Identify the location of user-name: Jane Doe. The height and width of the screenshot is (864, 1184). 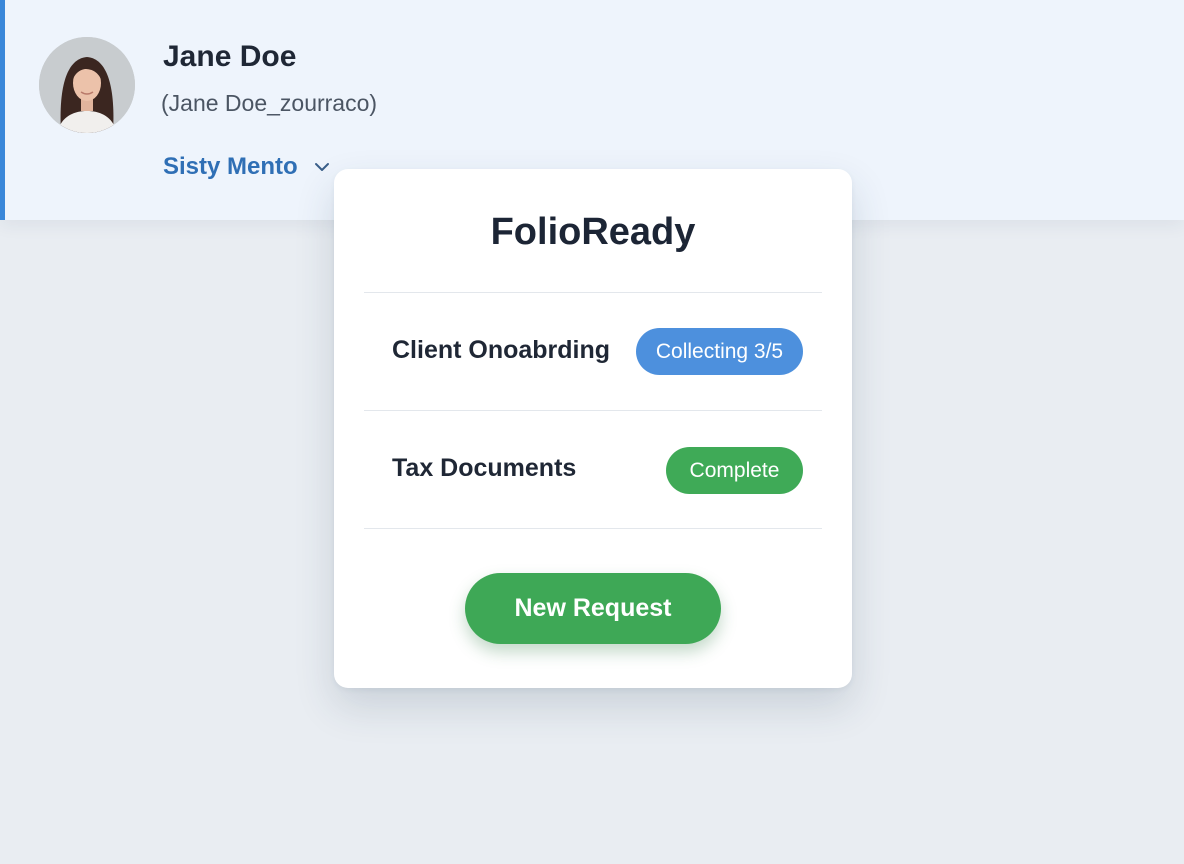
(230, 56).